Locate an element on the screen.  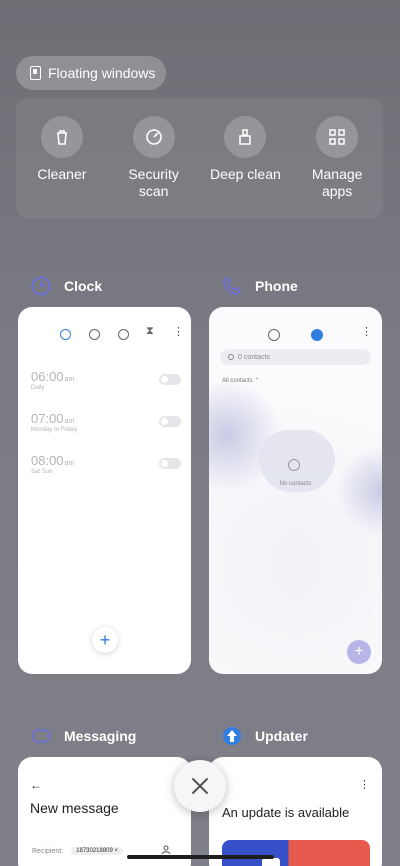
back-arrow-icon: ← is located at coordinates (36, 785).